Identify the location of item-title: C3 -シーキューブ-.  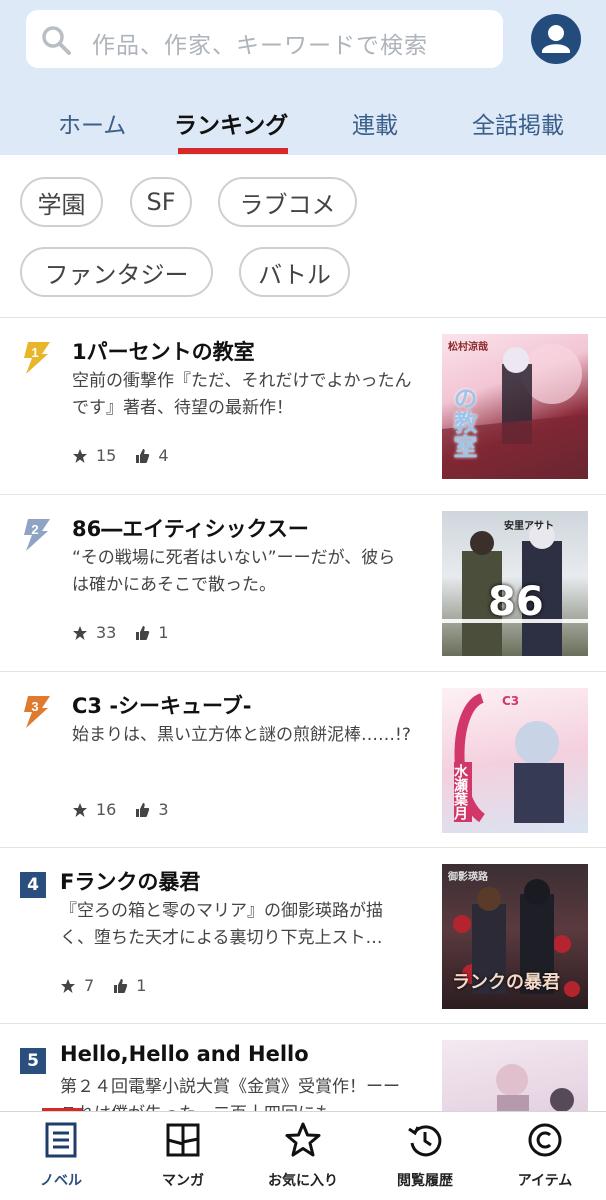
(162, 705).